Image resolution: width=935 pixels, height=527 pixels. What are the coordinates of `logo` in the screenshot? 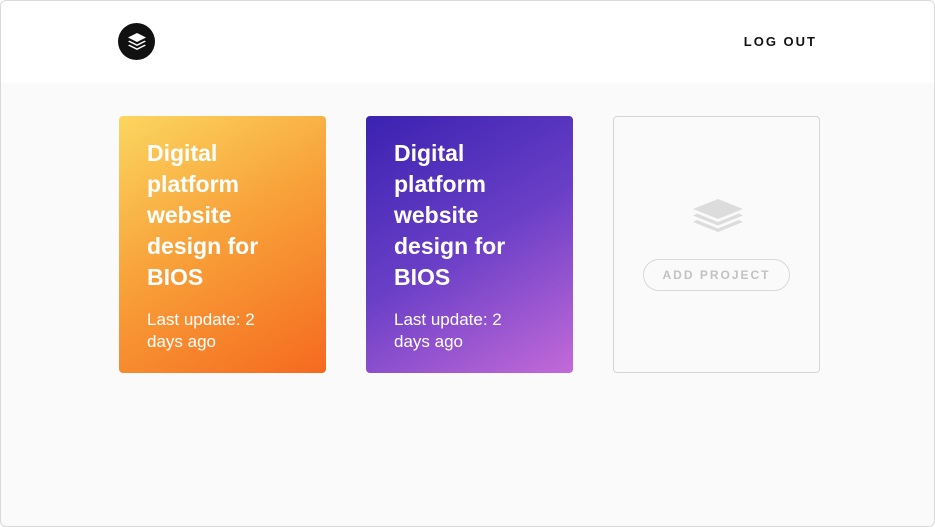 It's located at (136, 41).